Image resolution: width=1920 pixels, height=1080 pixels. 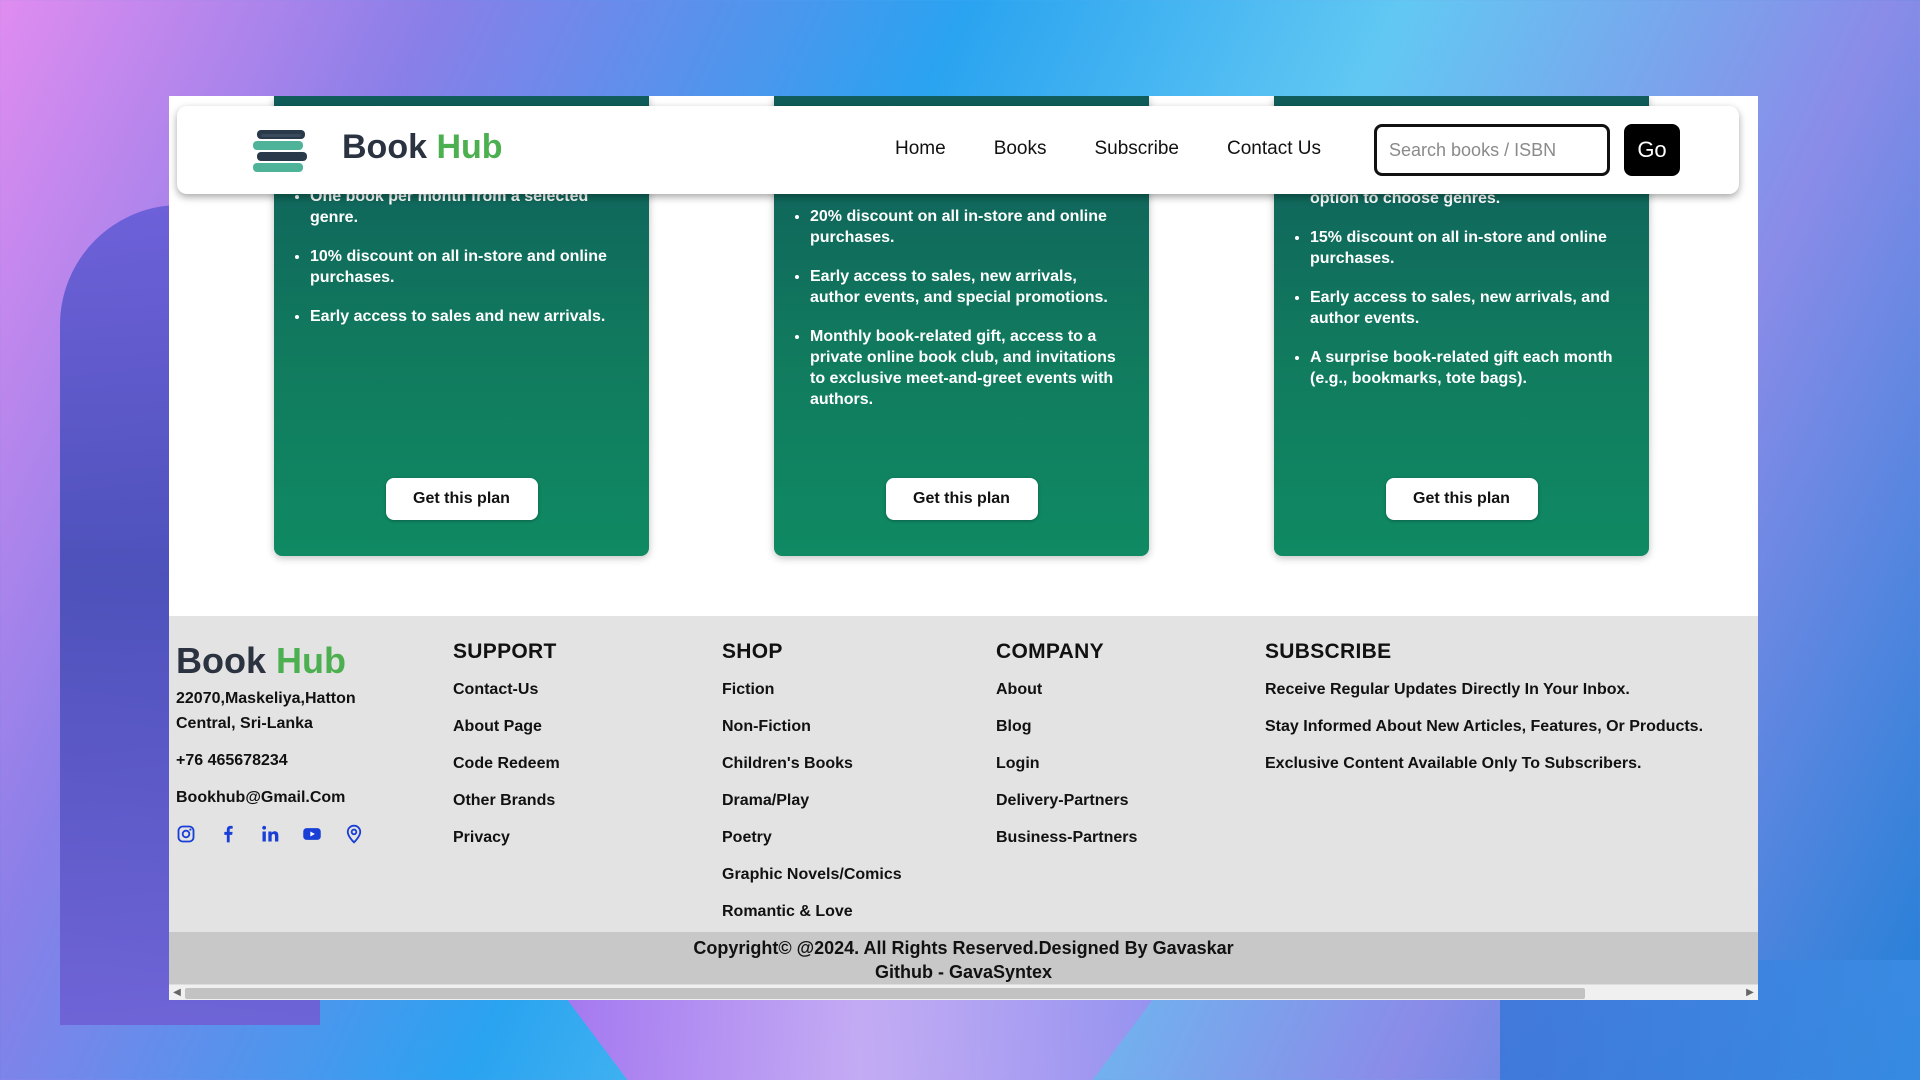 I want to click on horizontal-scrollbar: ◀ ▶, so click(x=963, y=992).